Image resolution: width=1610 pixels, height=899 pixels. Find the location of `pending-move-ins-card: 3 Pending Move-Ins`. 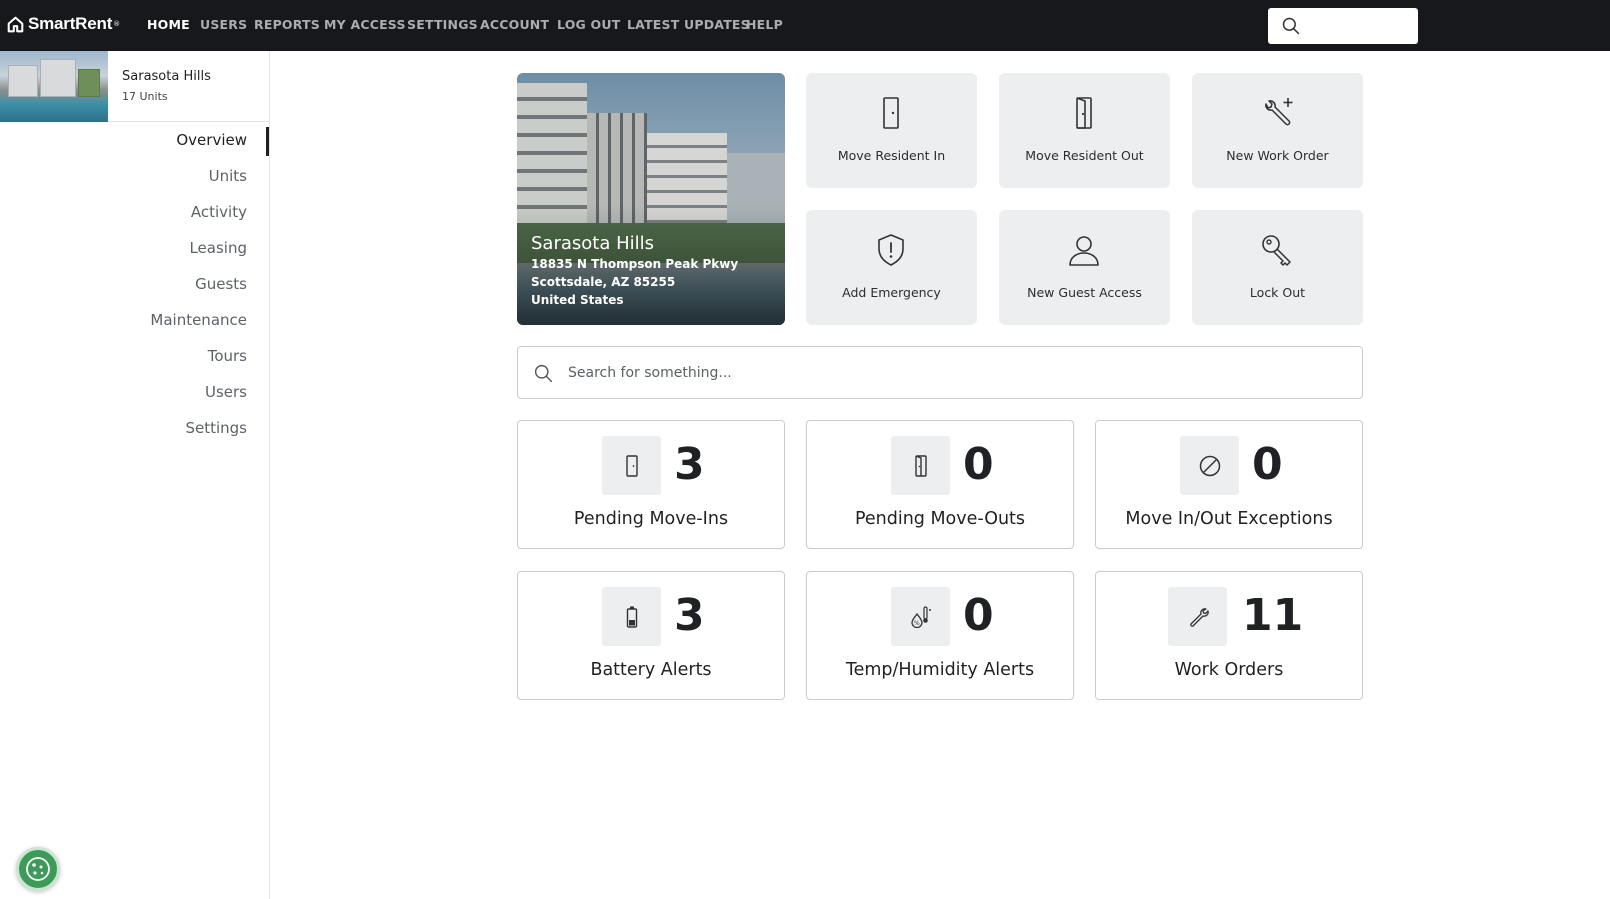

pending-move-ins-card: 3 Pending Move-Ins is located at coordinates (651, 484).